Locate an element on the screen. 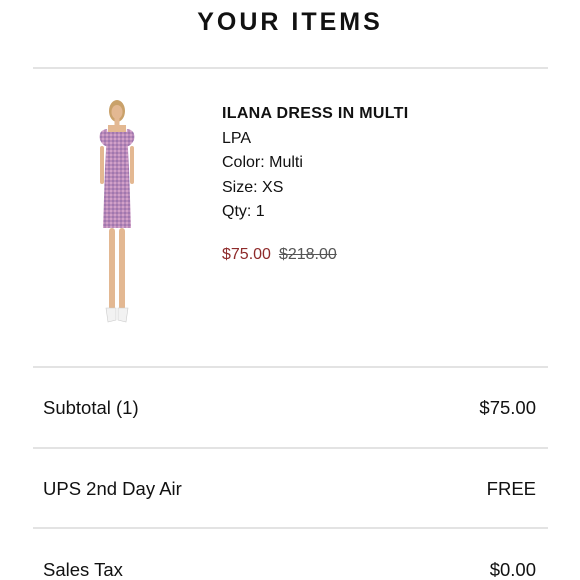 The width and height of the screenshot is (580, 580). item-color: Color: Multi is located at coordinates (262, 162).